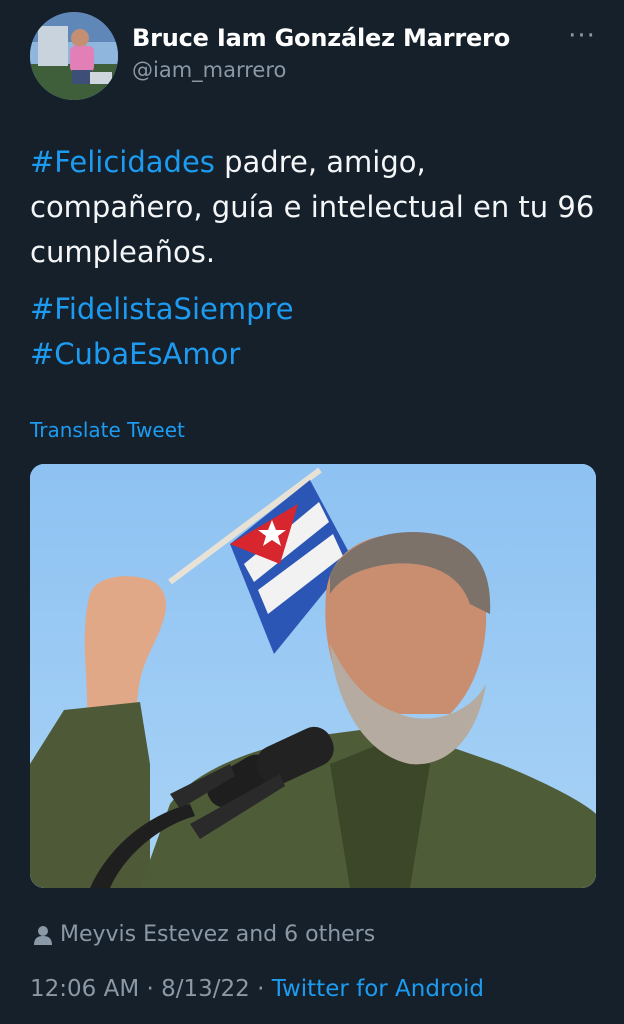 This screenshot has width=624, height=1024. I want to click on person-icon, so click(43, 935).